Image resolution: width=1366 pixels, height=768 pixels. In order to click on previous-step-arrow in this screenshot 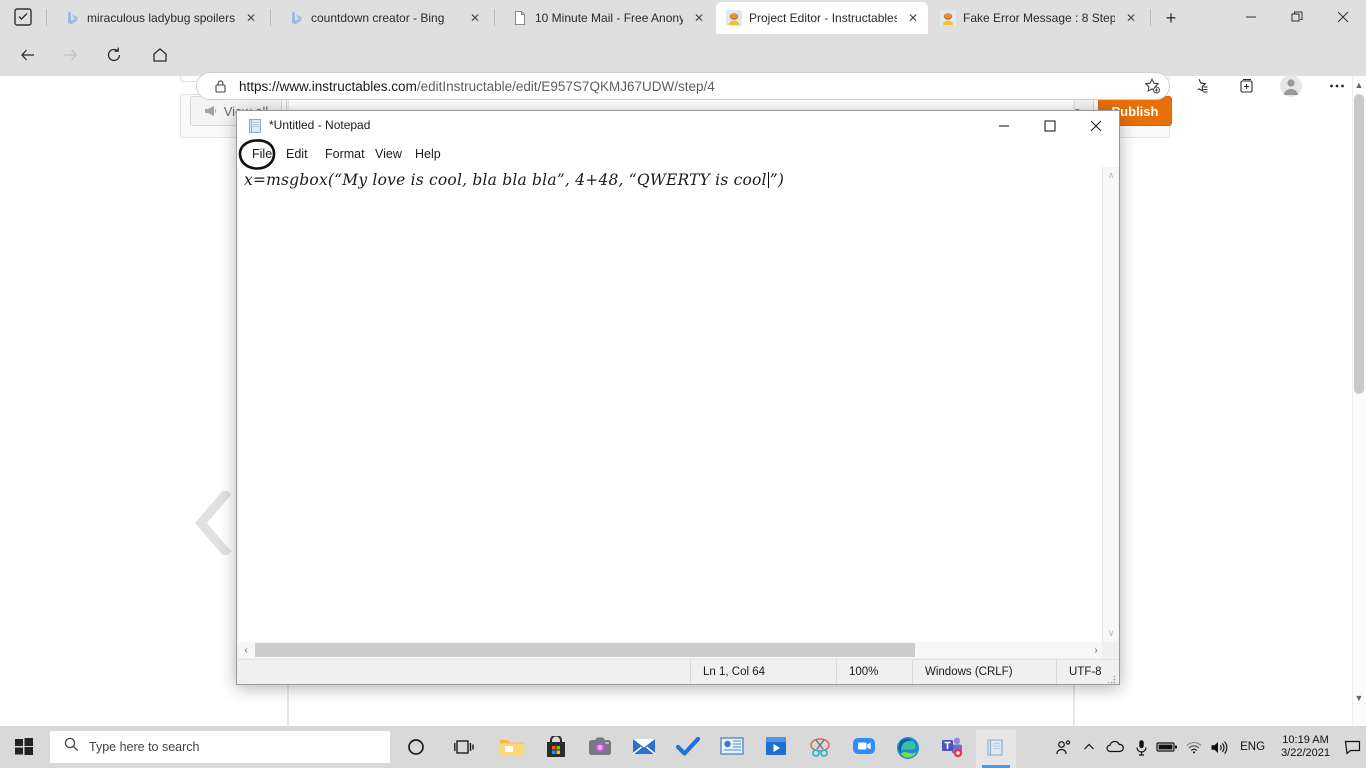, I will do `click(215, 523)`.